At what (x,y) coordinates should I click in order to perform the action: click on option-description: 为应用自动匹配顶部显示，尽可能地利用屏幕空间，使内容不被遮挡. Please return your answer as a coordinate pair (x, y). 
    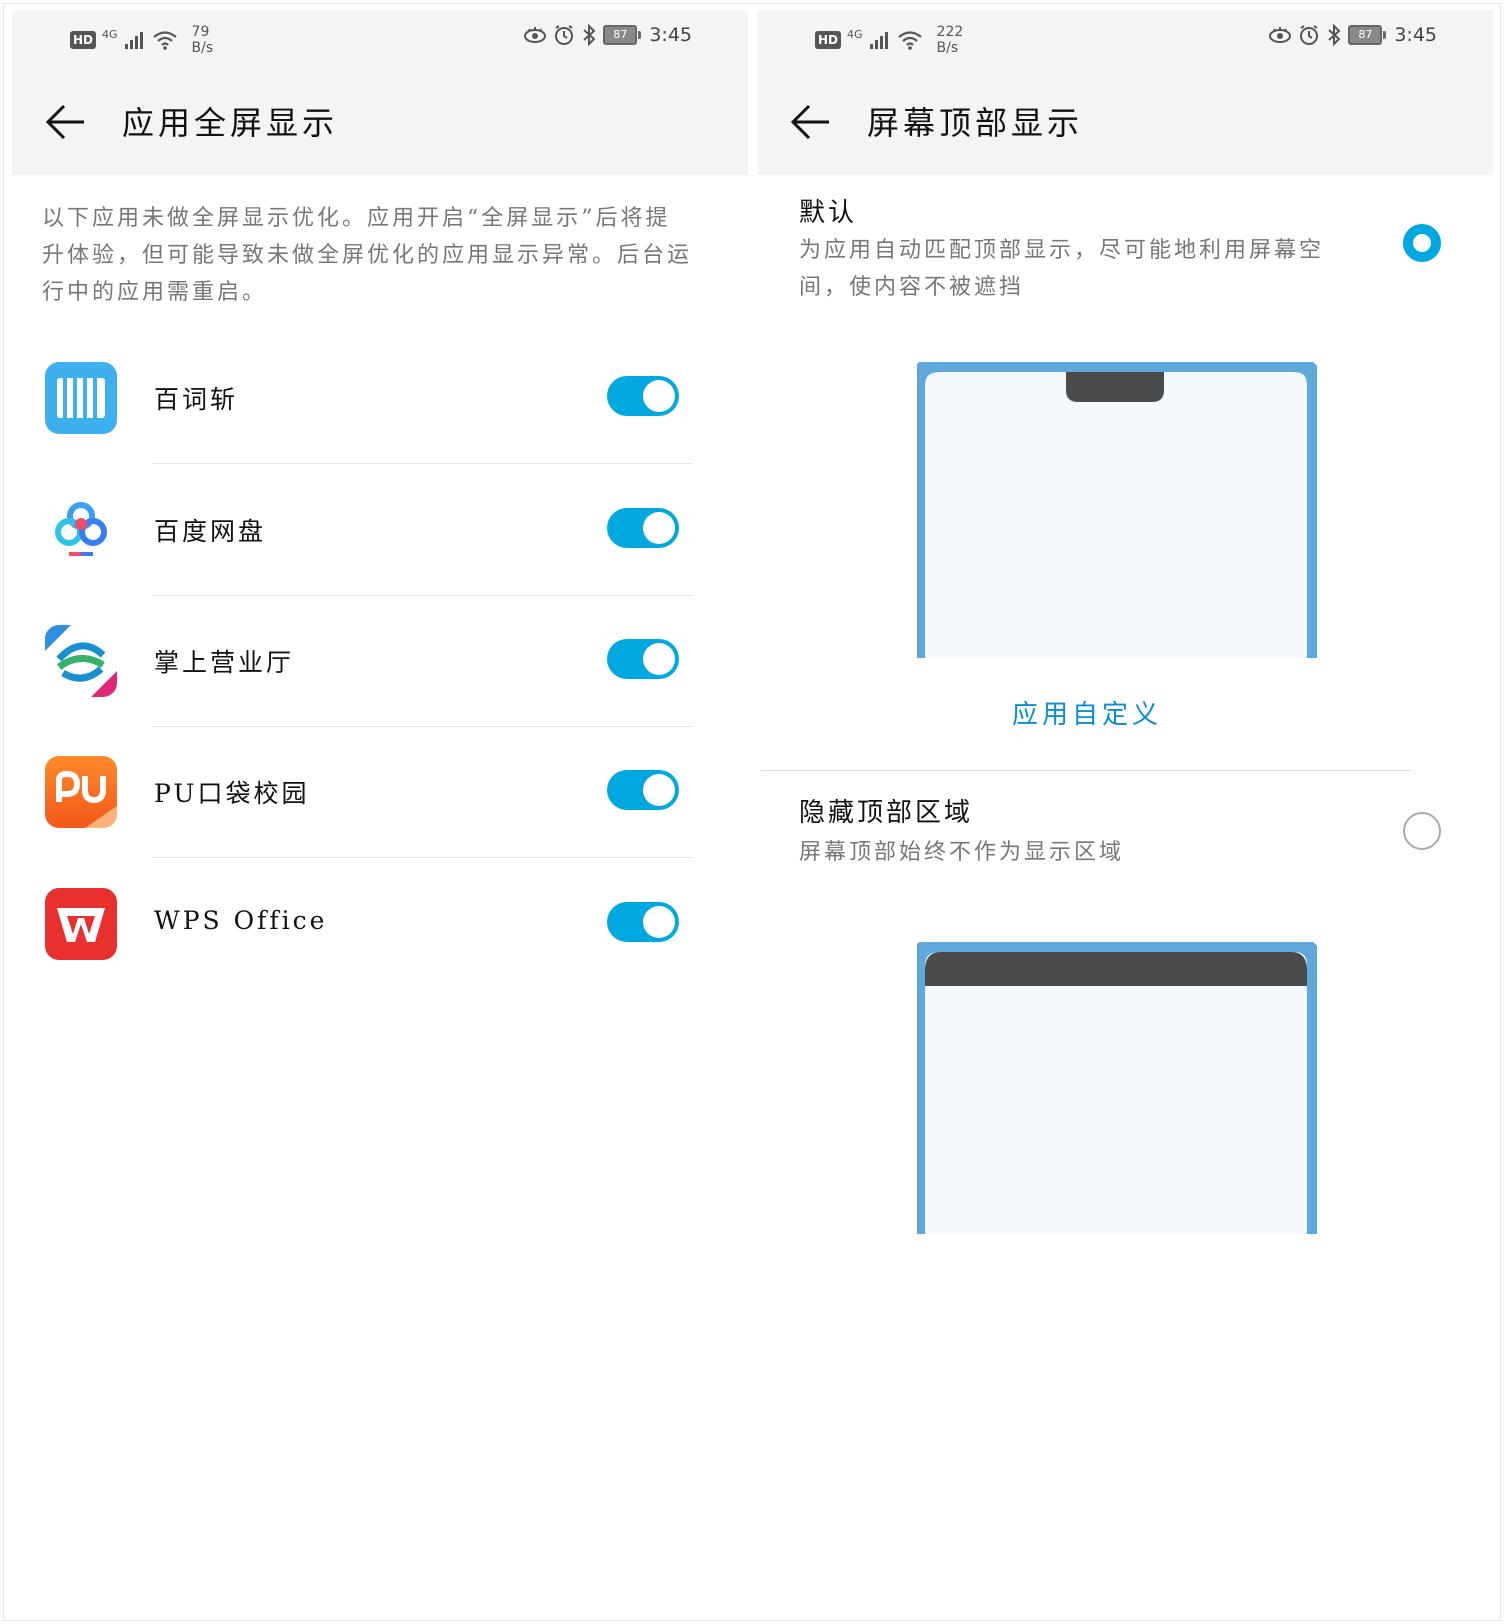
    Looking at the image, I should click on (1062, 269).